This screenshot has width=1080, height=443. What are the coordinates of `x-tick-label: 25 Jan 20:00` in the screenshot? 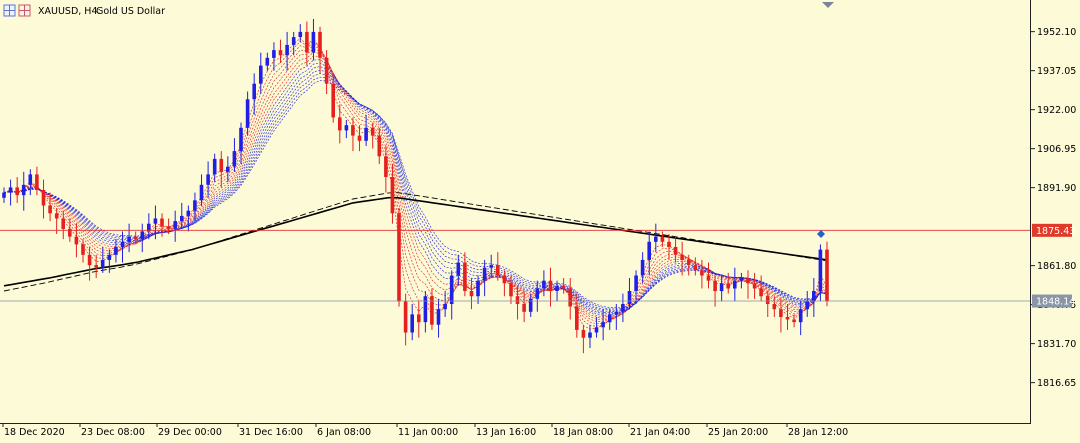 It's located at (738, 432).